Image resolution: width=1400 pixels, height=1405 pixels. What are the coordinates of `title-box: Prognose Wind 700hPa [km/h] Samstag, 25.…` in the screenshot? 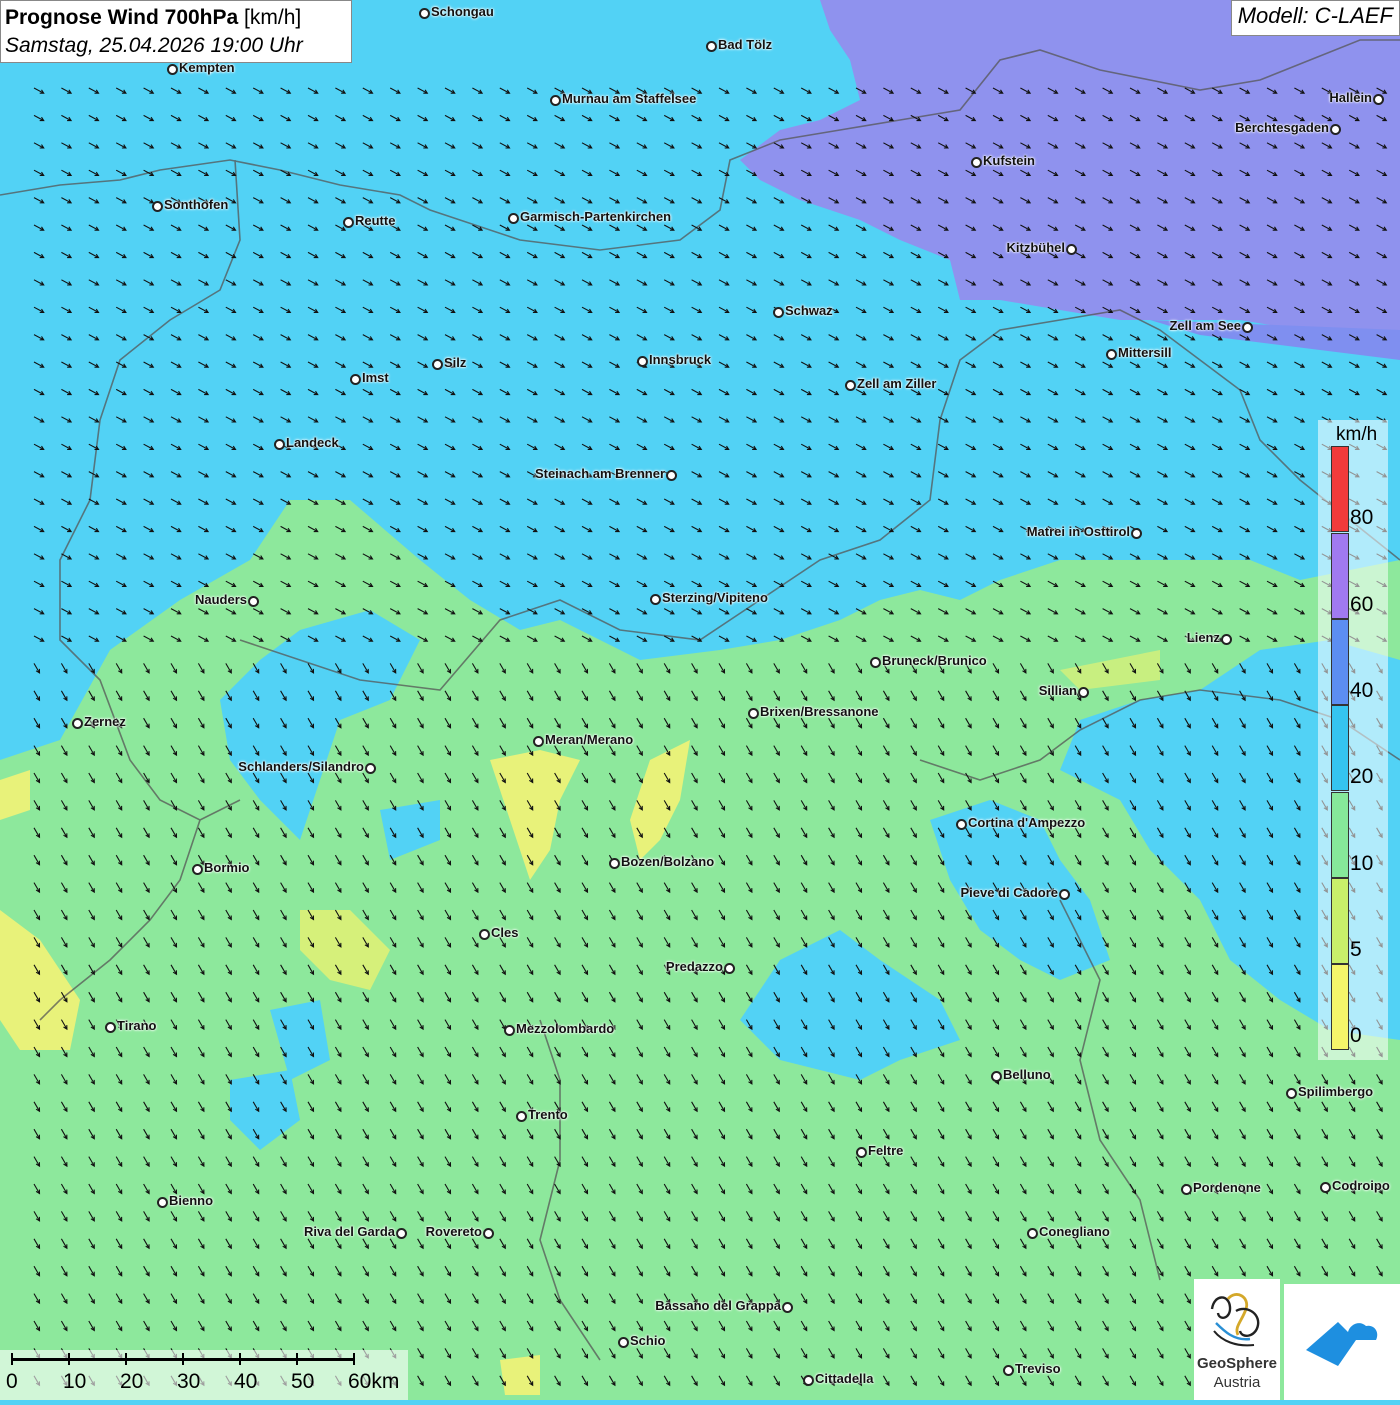 It's located at (176, 31).